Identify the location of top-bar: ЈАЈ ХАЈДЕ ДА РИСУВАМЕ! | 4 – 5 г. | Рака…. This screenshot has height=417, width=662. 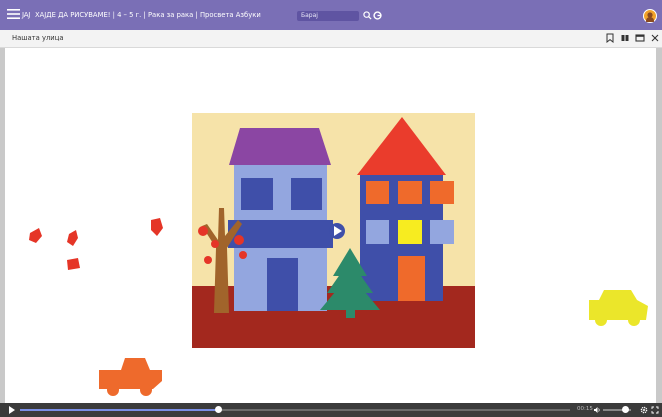
(331, 15).